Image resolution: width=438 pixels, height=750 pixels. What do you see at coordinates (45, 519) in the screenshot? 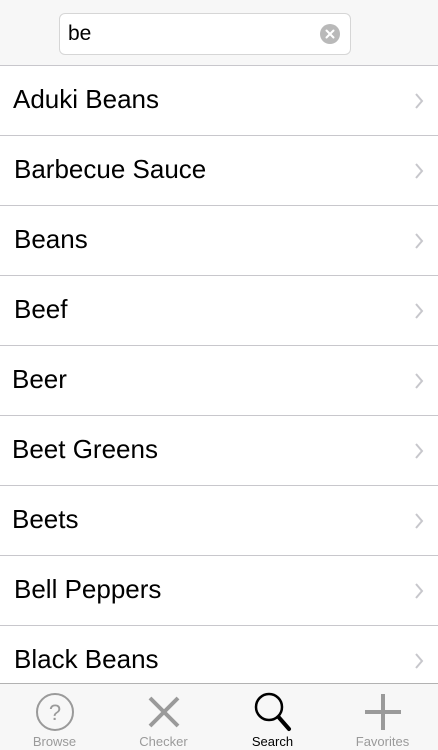
I see `list-item-label: Beets` at bounding box center [45, 519].